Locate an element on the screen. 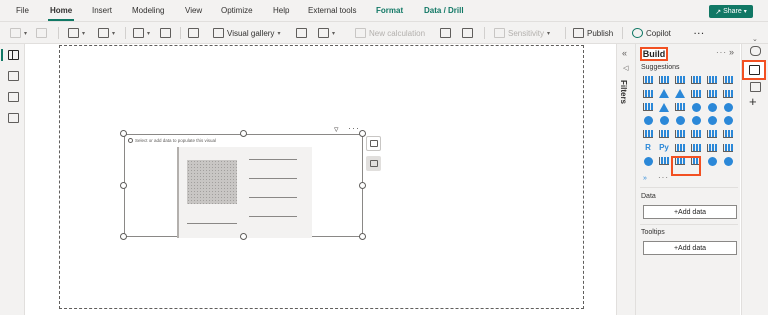 Image resolution: width=768 pixels, height=315 pixels. chevron-down-icon: ⌄ is located at coordinates (755, 39).